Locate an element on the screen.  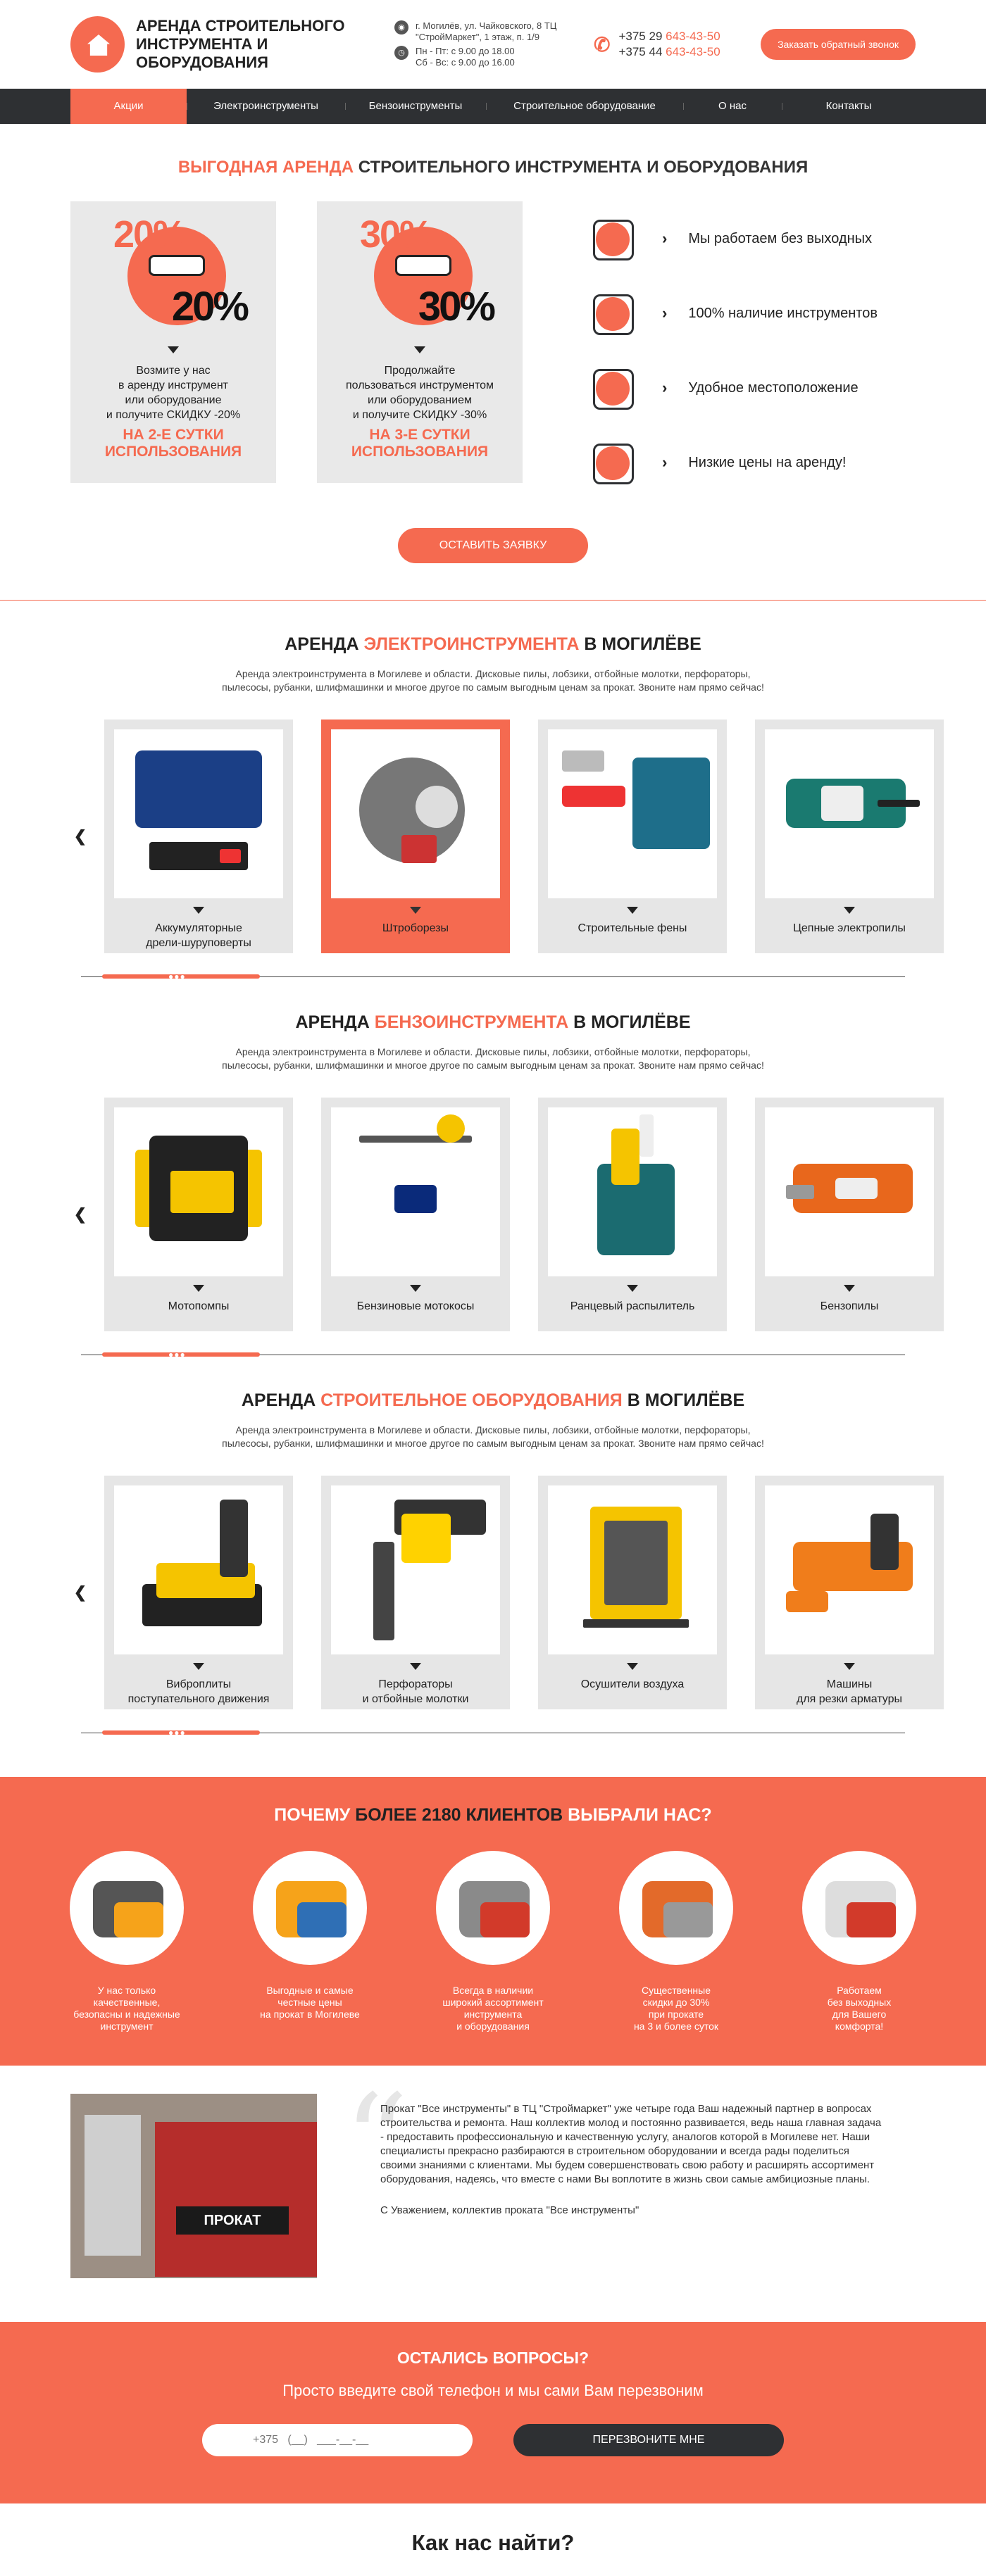
product-card: Осушители воздуха is located at coordinates (632, 1593).